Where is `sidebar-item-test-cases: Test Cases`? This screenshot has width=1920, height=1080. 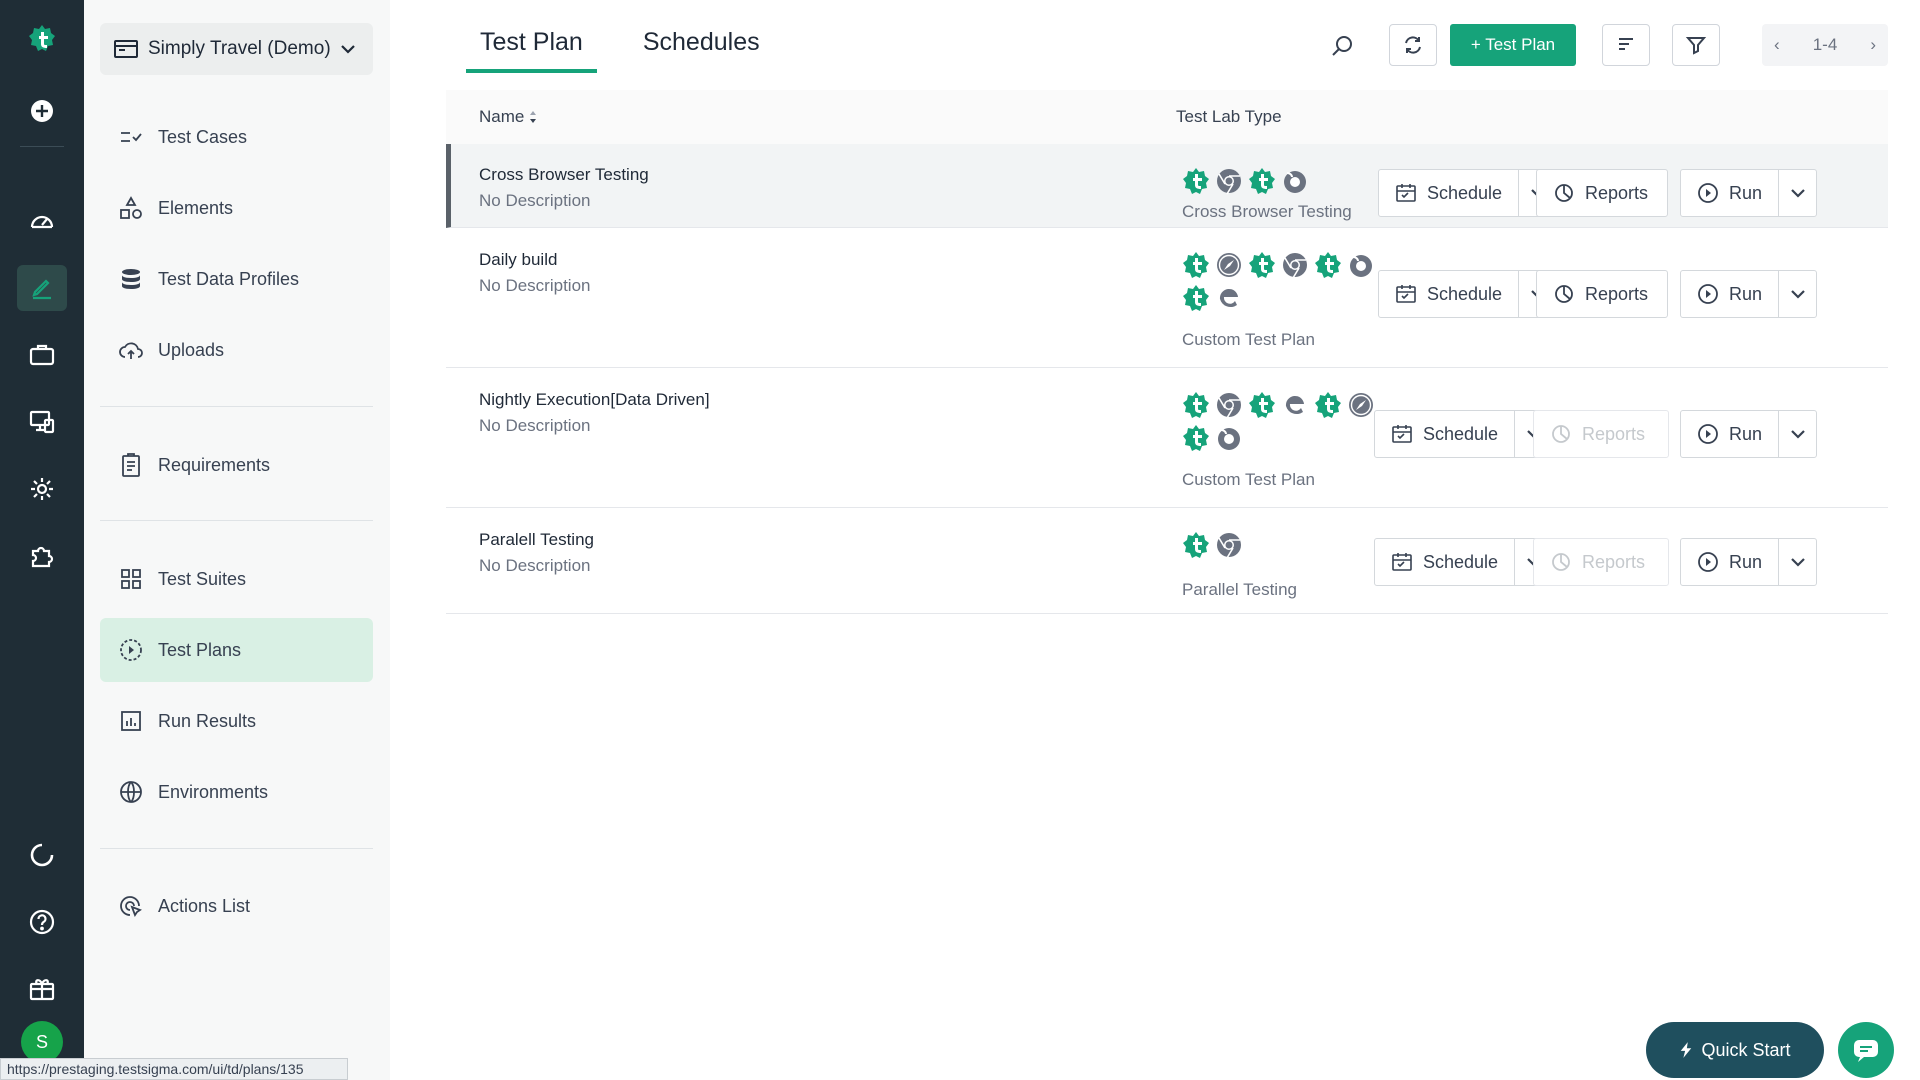 sidebar-item-test-cases: Test Cases is located at coordinates (236, 137).